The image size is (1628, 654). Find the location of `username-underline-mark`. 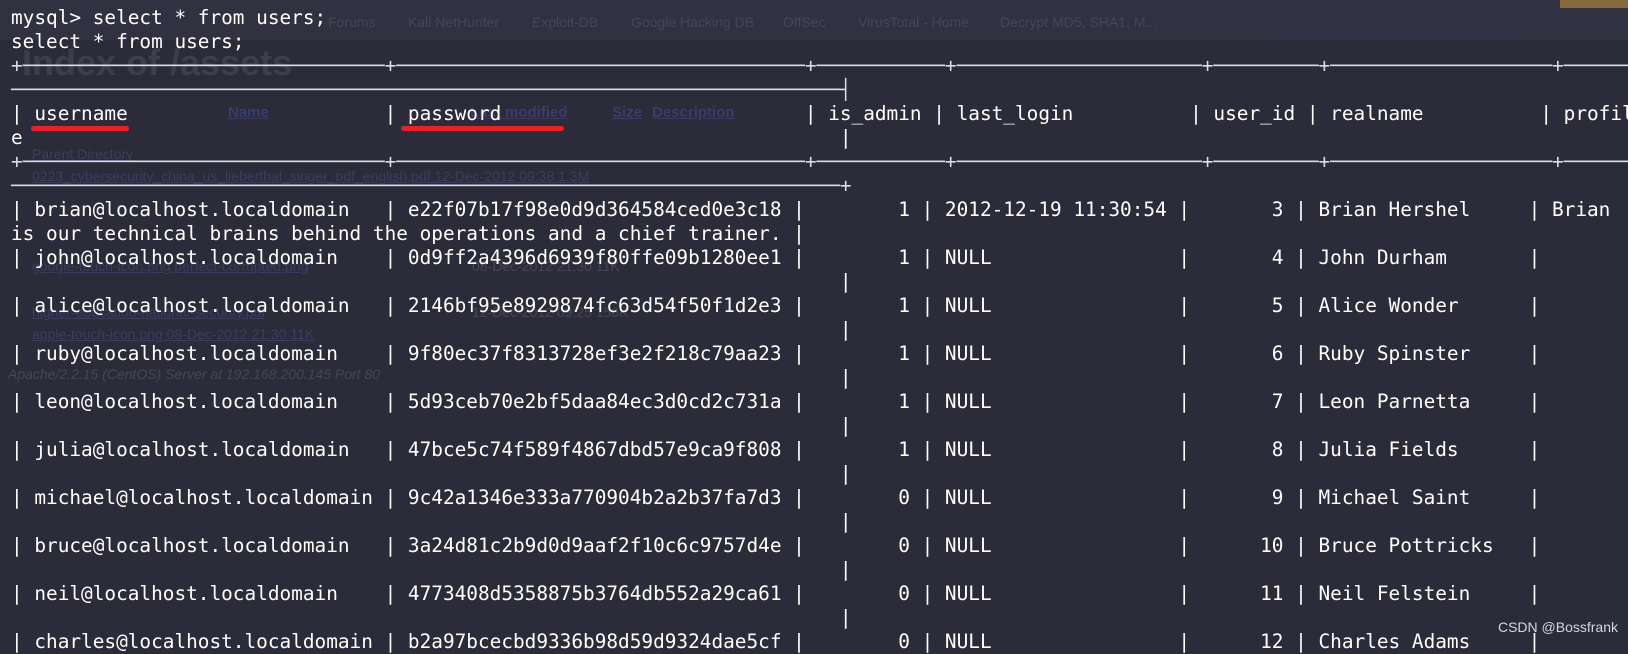

username-underline-mark is located at coordinates (80, 128).